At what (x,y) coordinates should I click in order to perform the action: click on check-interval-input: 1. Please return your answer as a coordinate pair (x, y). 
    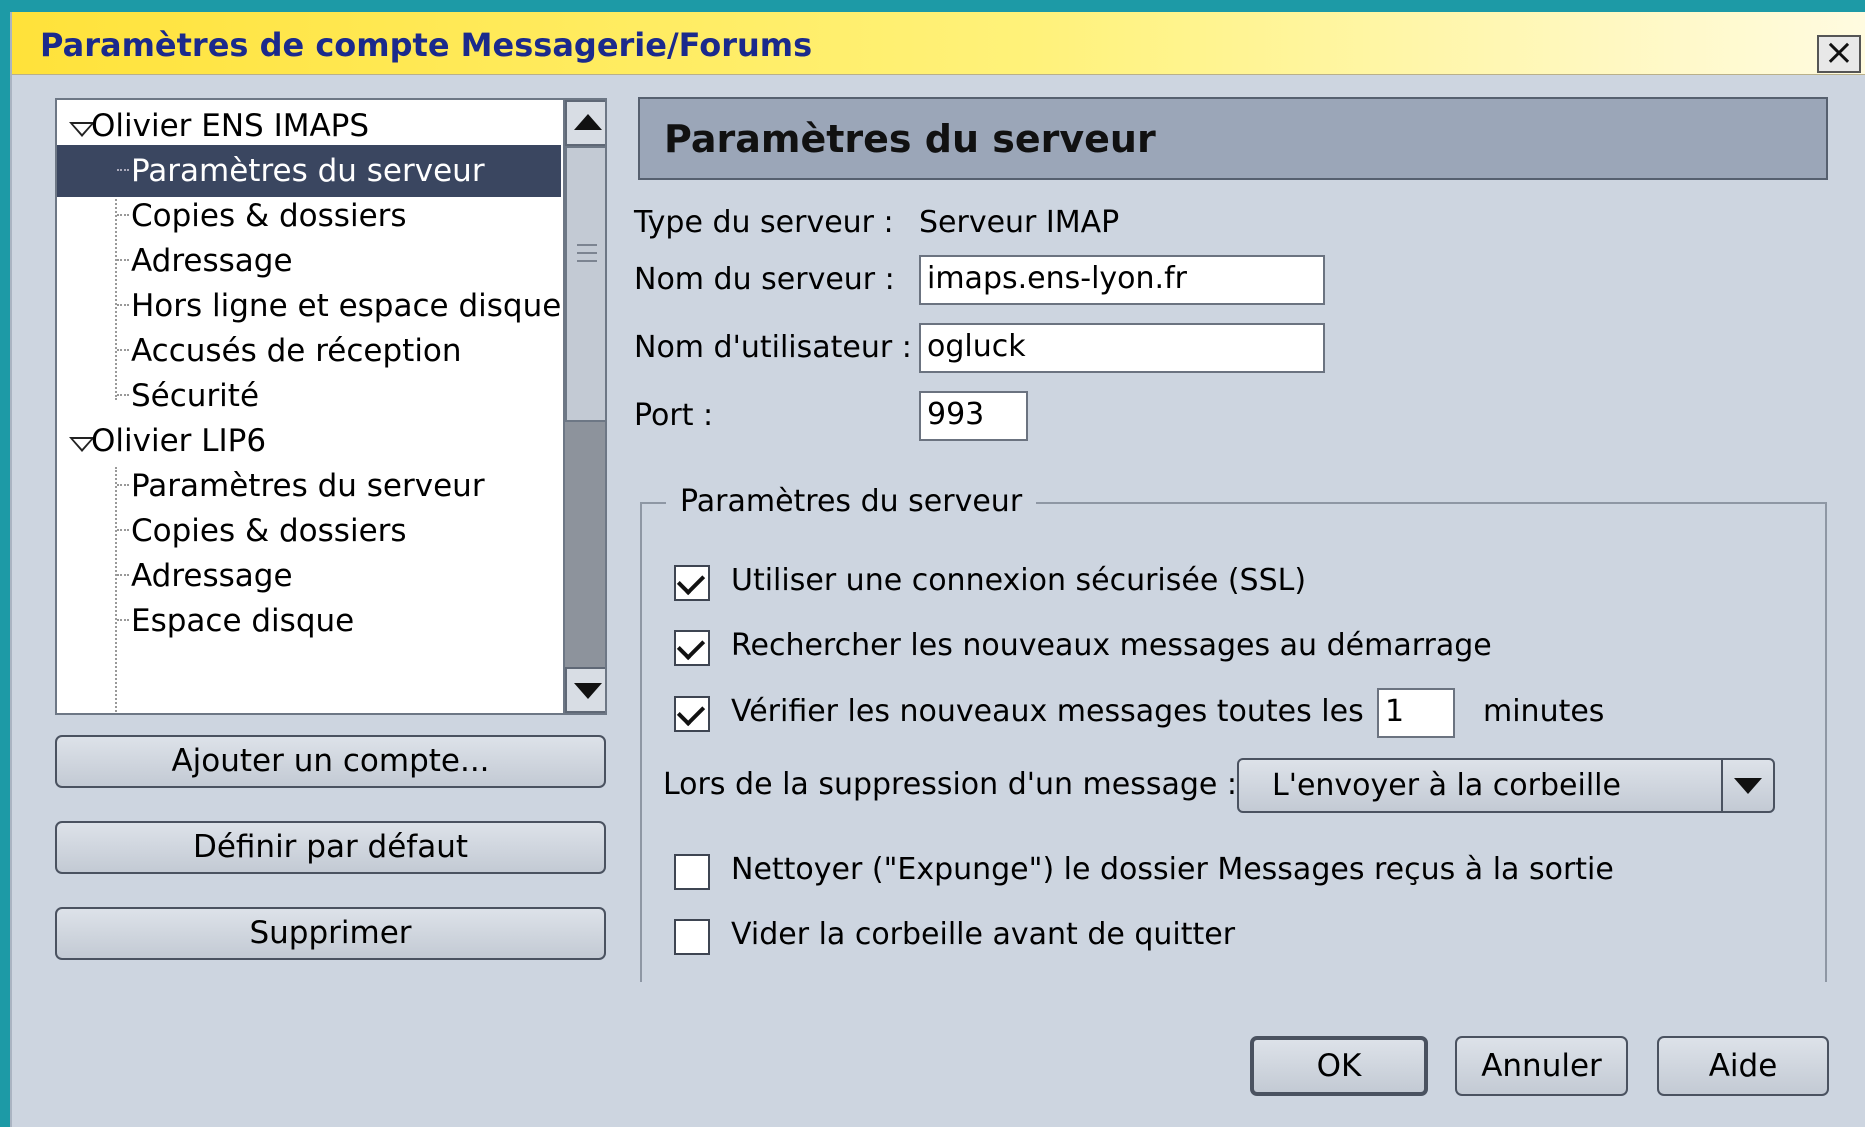
    Looking at the image, I should click on (1416, 713).